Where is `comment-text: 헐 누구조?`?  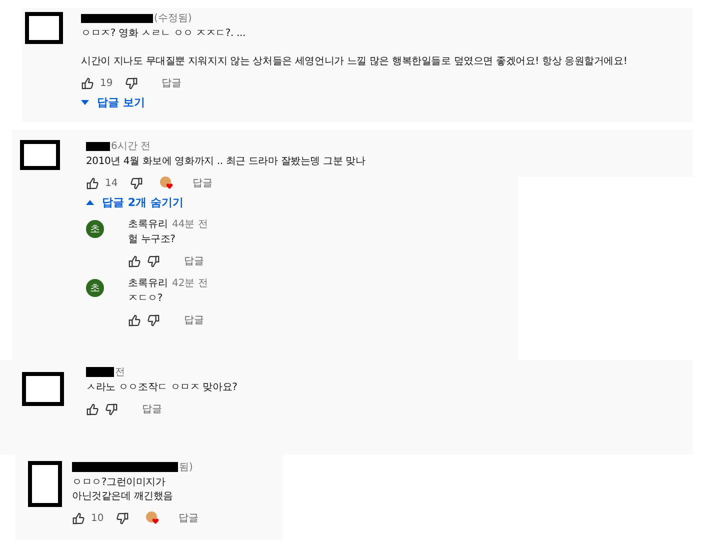
comment-text: 헐 누구조? is located at coordinates (152, 240).